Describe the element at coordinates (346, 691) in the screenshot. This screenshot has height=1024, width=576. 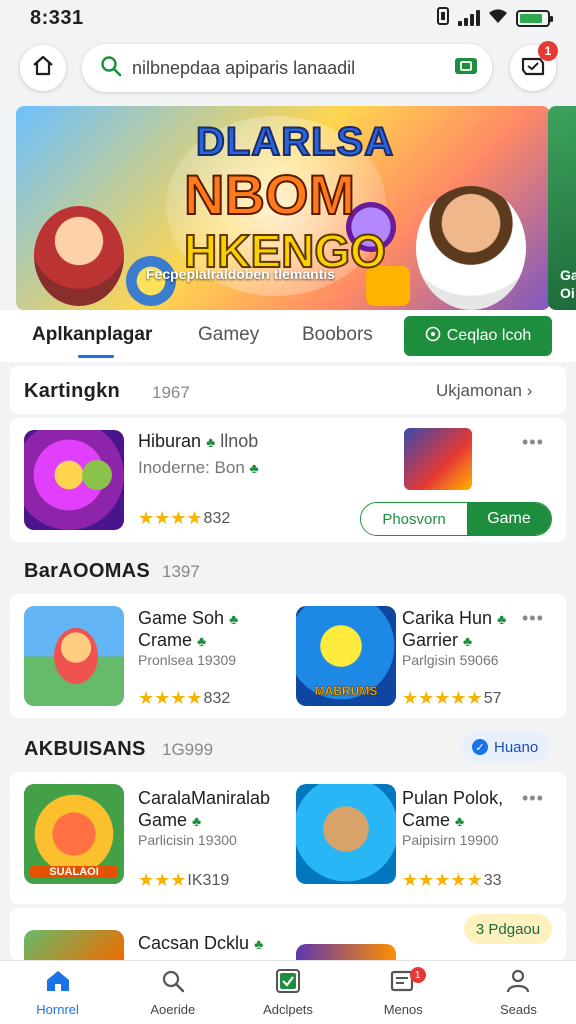
I see `thumb-label: MABRUMS` at that location.